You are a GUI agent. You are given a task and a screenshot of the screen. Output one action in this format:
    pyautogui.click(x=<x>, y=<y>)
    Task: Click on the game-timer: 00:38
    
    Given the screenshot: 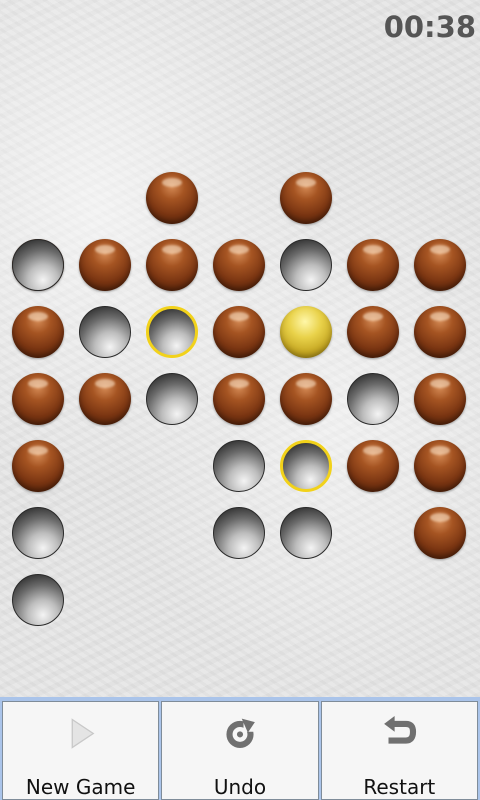 What is the action you would take?
    pyautogui.click(x=429, y=27)
    